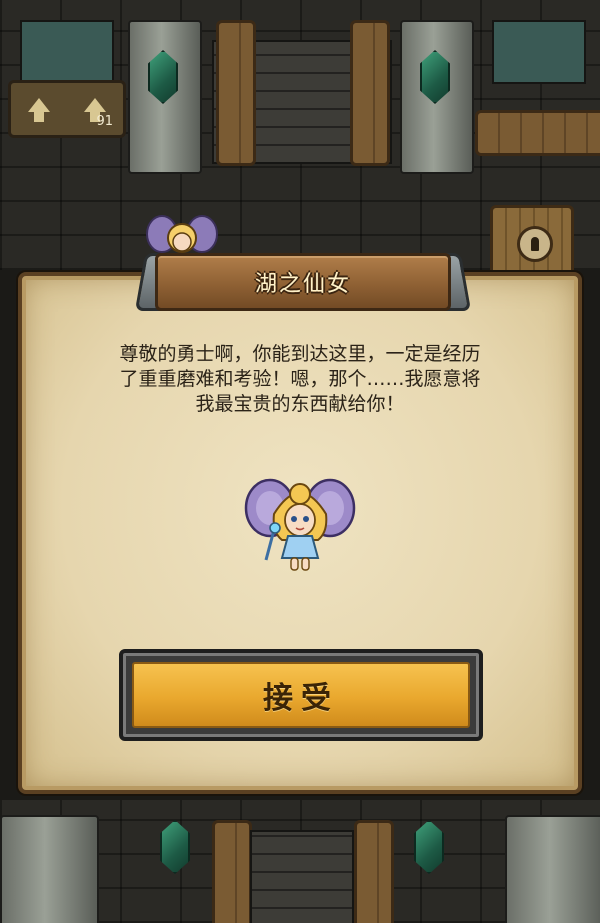  I want to click on keyhole-door-icon, so click(535, 244).